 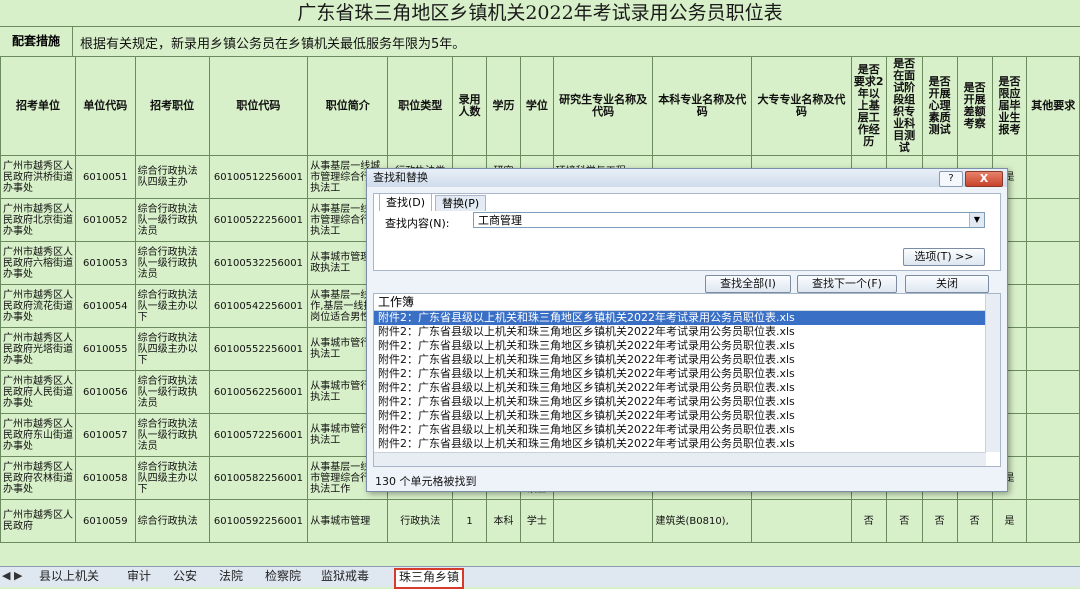 I want to click on table-cell: 广州市越秀区人民政府光塔街道办事处, so click(x=38, y=349).